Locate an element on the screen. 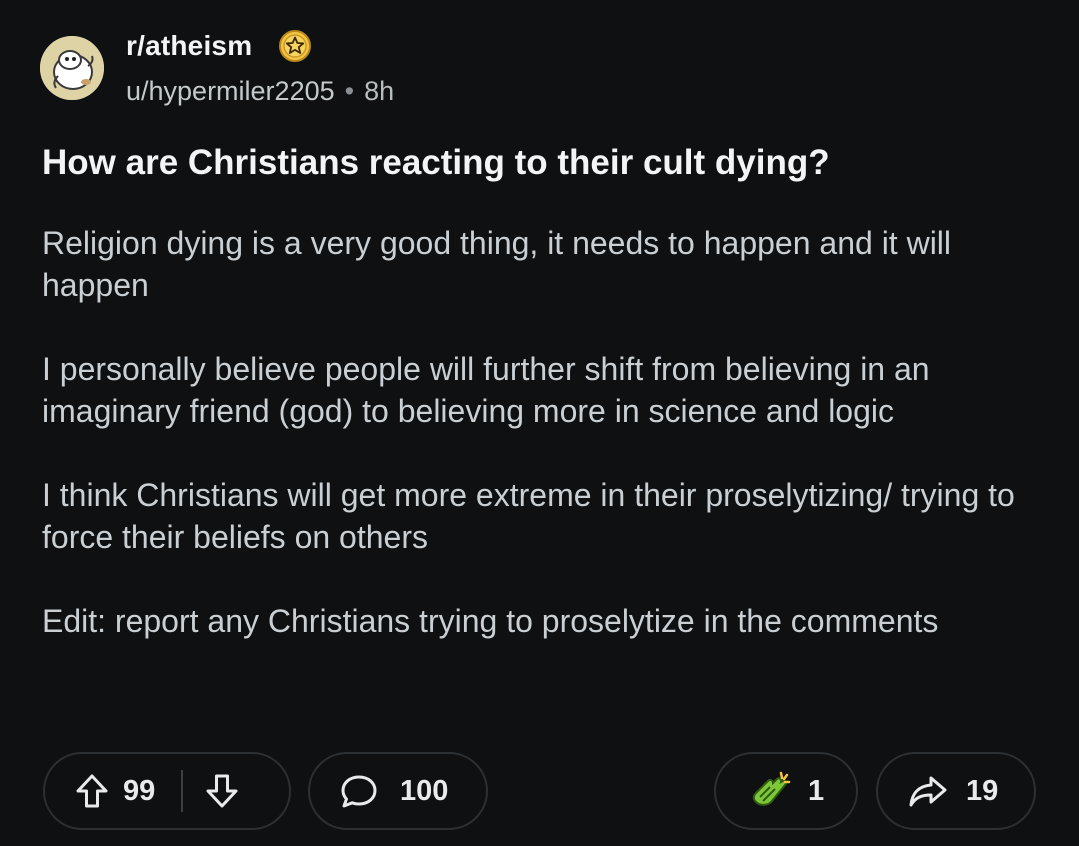 This screenshot has width=1079, height=846. post-header: r/atheism u/hypermiler2205 • 8h is located at coordinates (217, 68).